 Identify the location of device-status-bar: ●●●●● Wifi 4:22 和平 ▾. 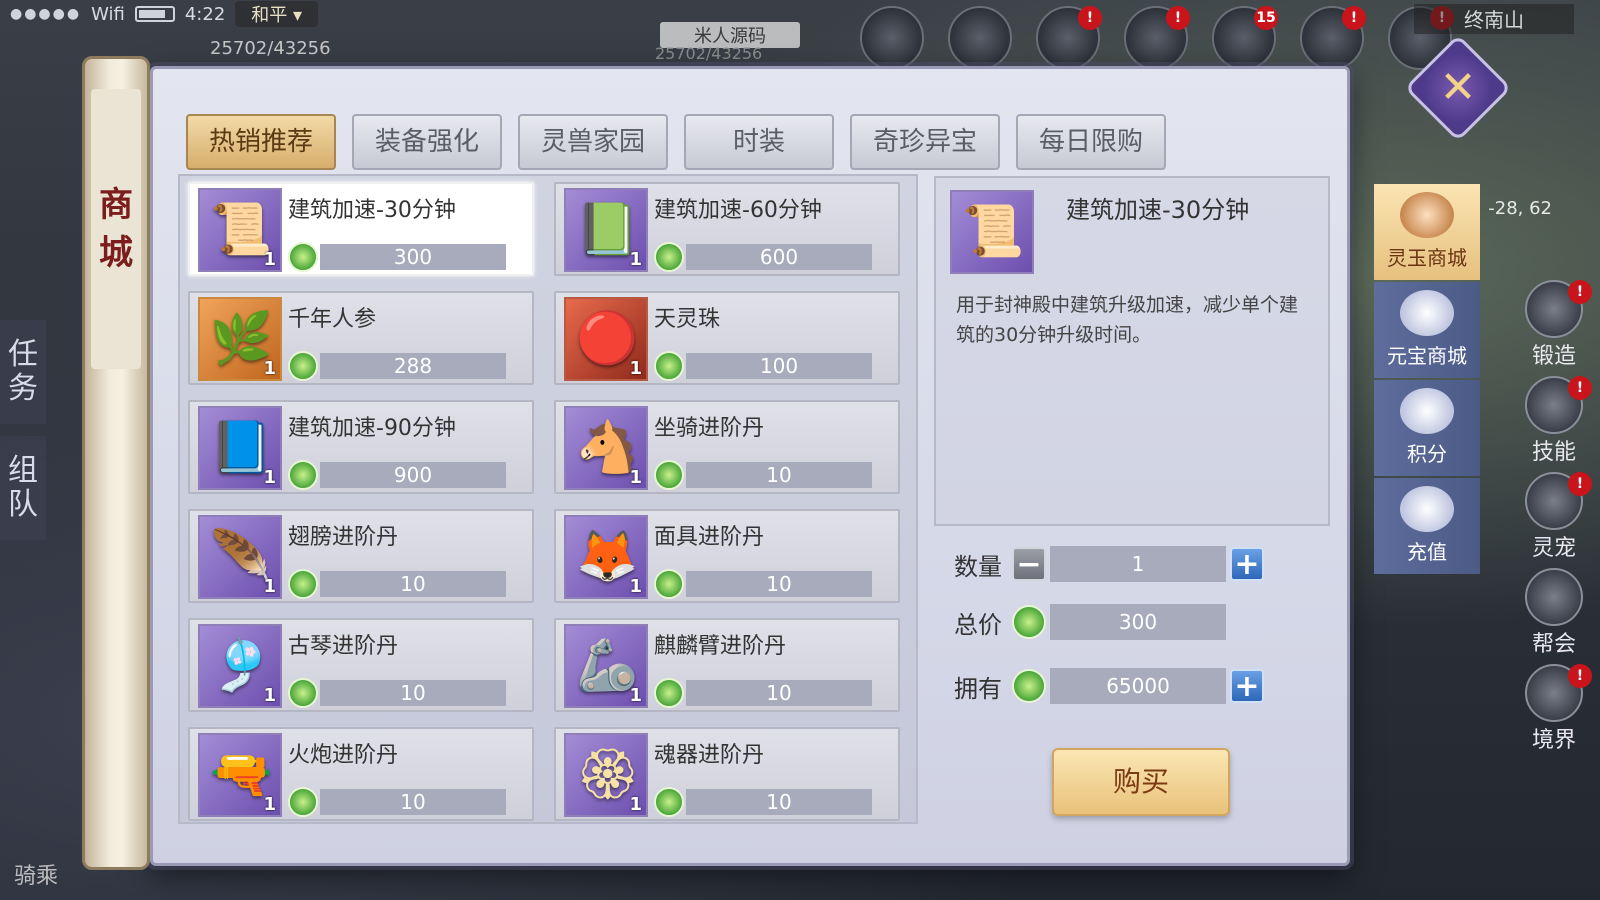
(210, 14).